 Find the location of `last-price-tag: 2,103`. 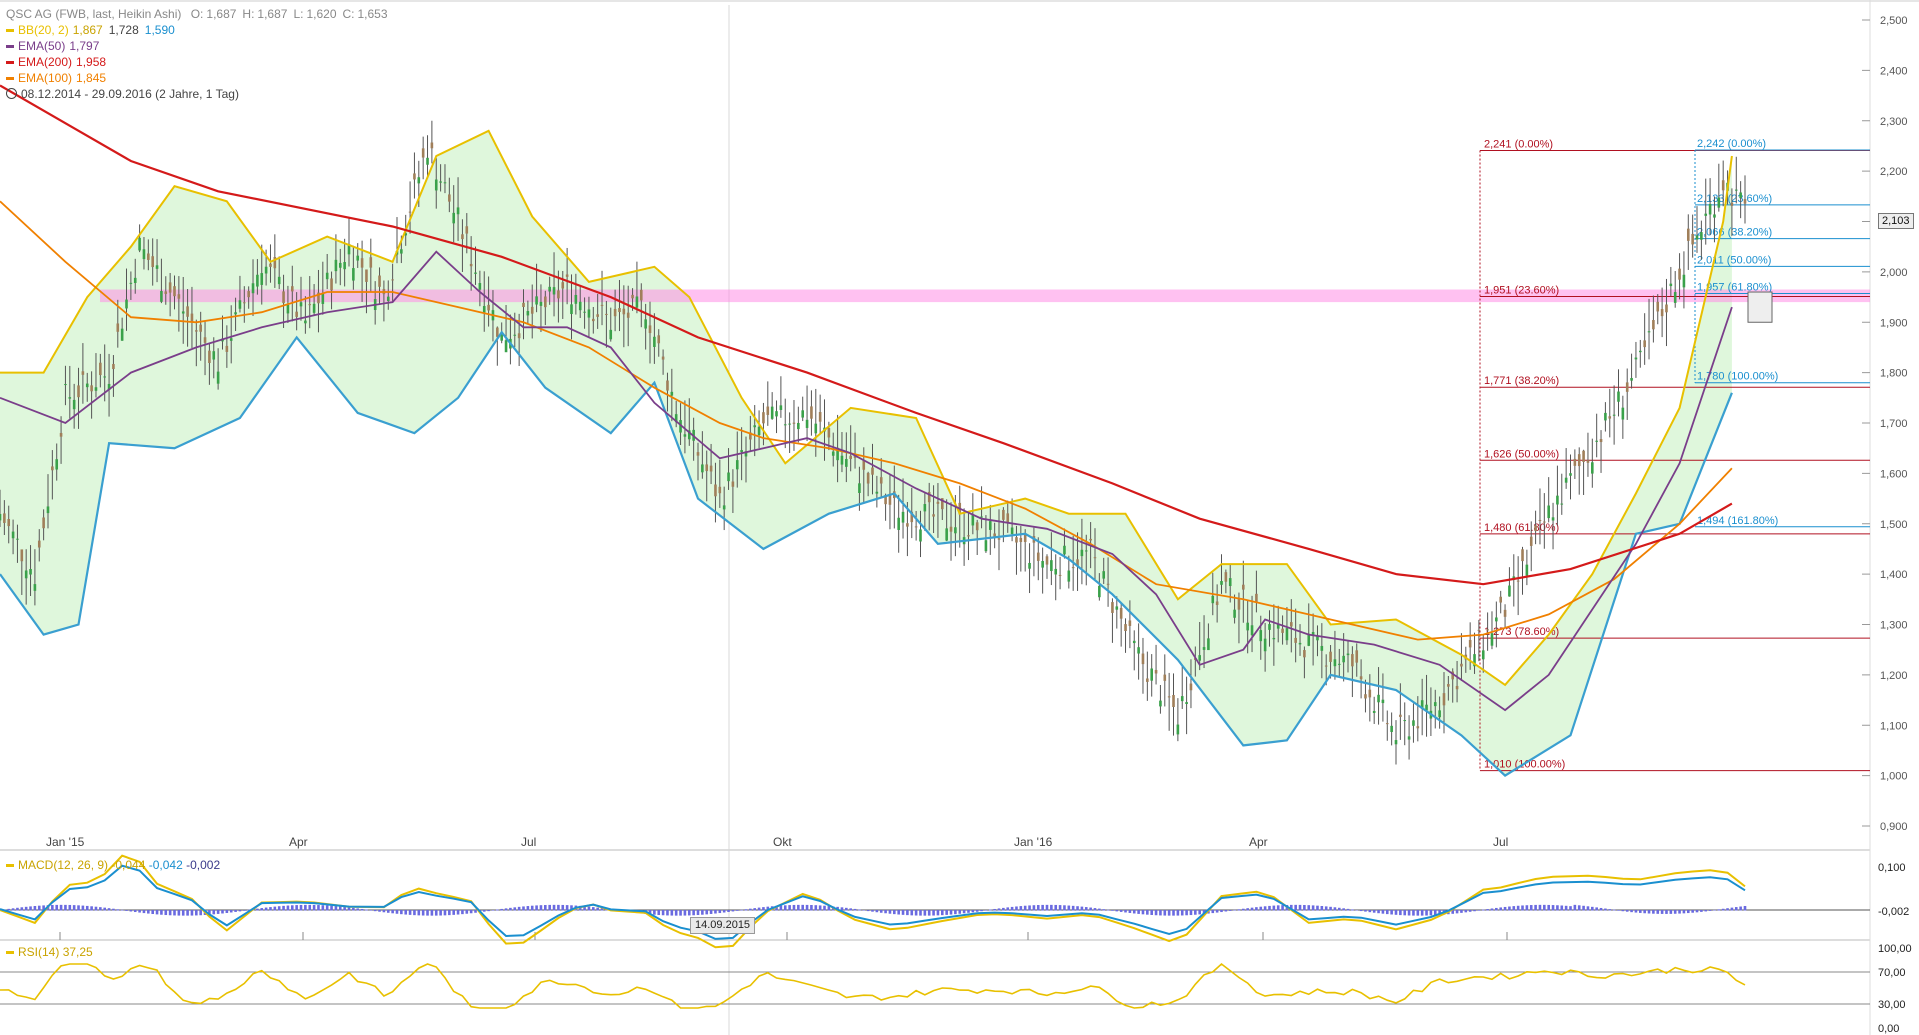

last-price-tag: 2,103 is located at coordinates (1896, 221).